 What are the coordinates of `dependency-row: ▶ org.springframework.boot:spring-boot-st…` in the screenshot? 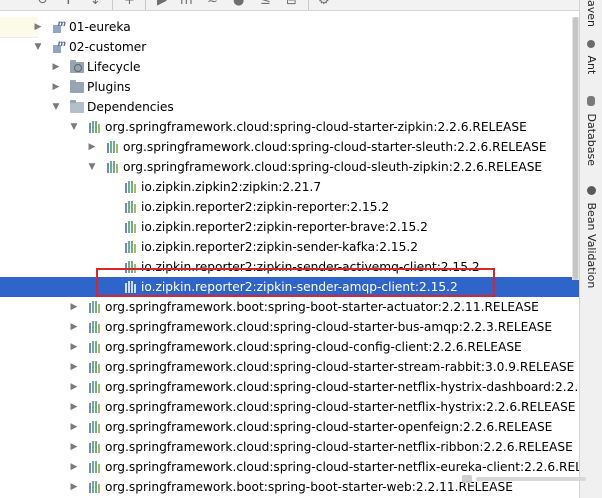 It's located at (290, 307).